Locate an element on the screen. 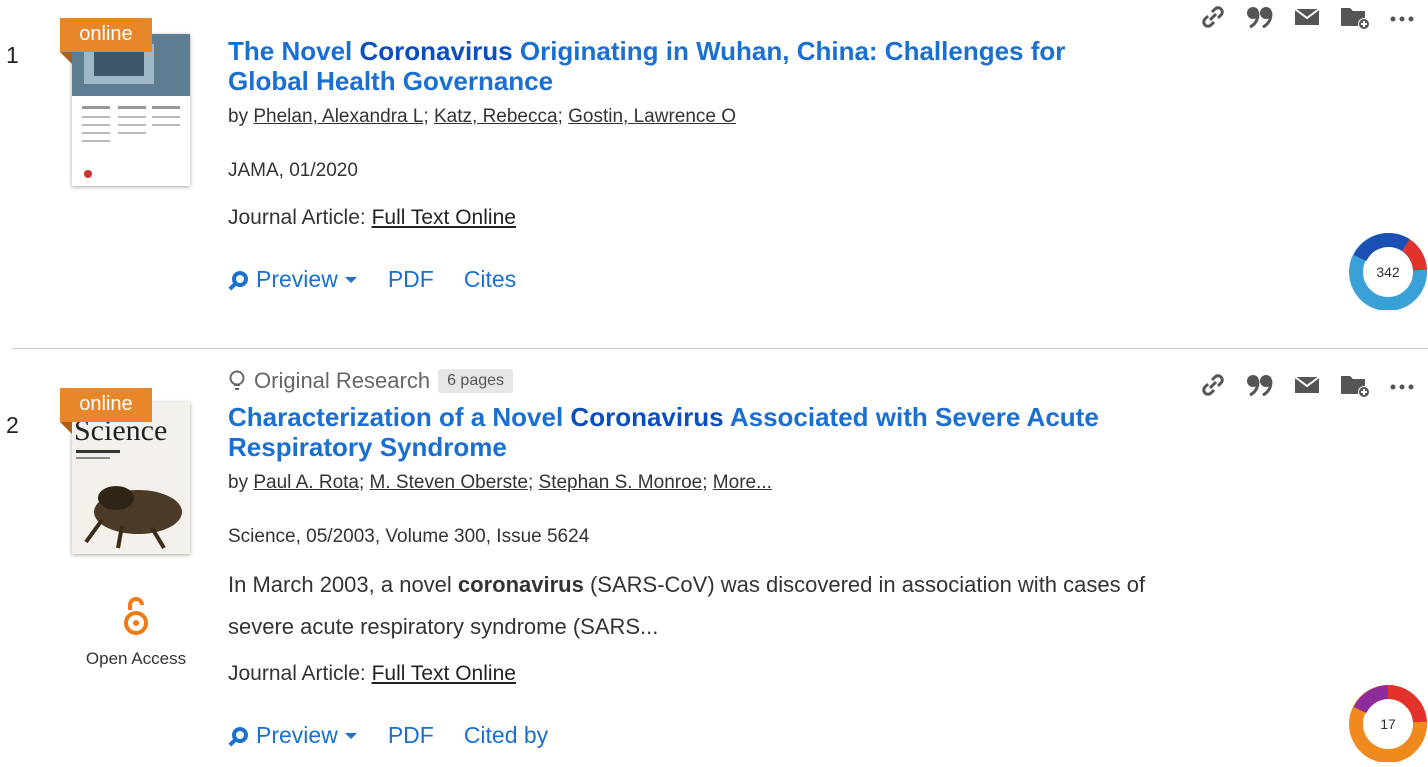 The width and height of the screenshot is (1428, 767). open-access-label: Open Access is located at coordinates (136, 658).